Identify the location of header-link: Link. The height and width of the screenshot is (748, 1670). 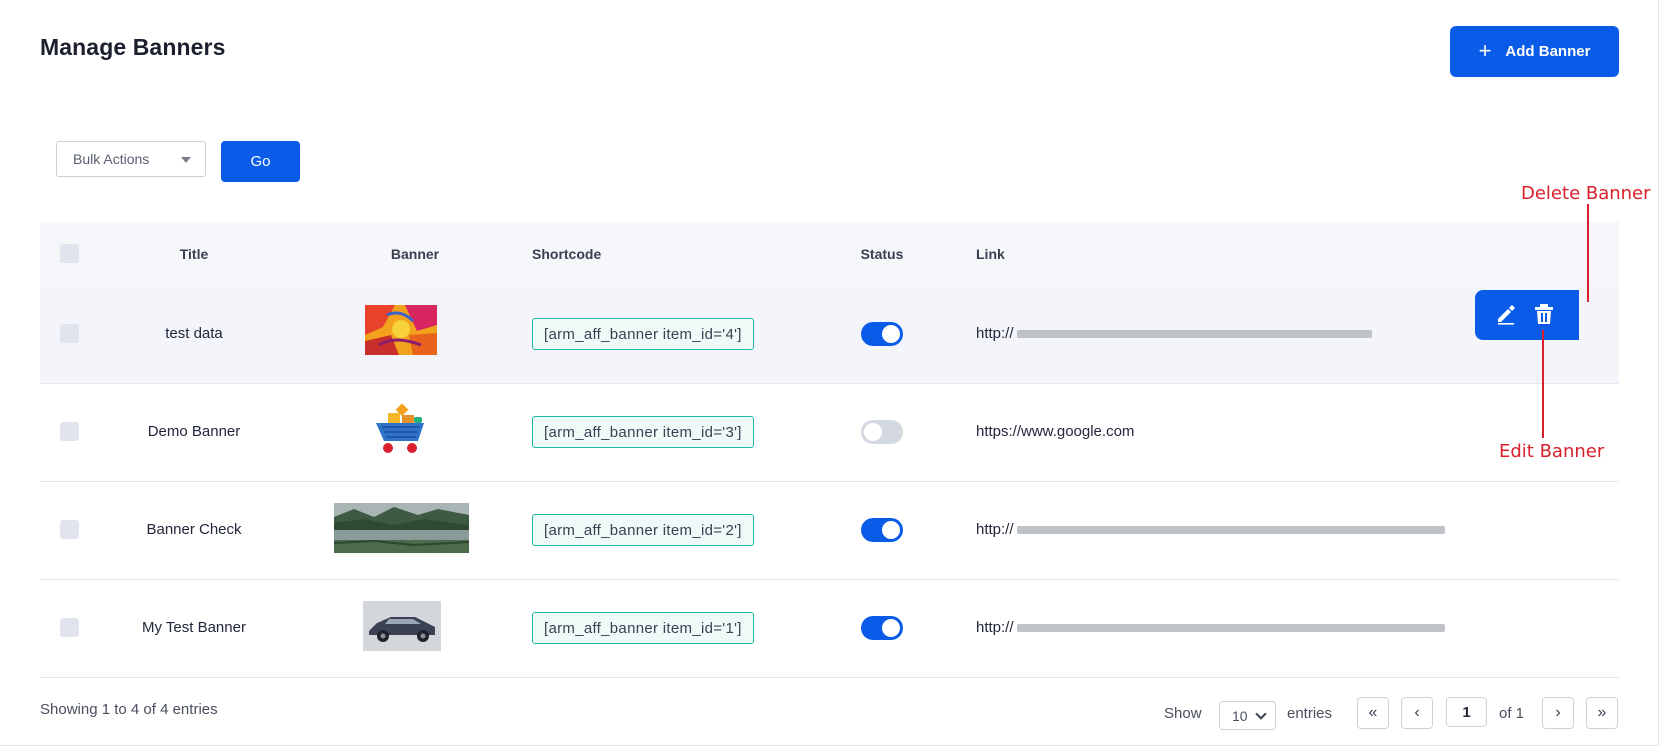
(990, 254).